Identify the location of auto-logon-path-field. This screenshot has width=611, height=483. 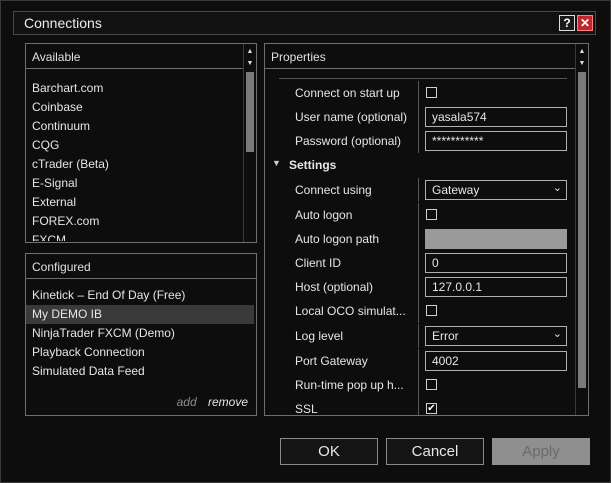
(496, 239).